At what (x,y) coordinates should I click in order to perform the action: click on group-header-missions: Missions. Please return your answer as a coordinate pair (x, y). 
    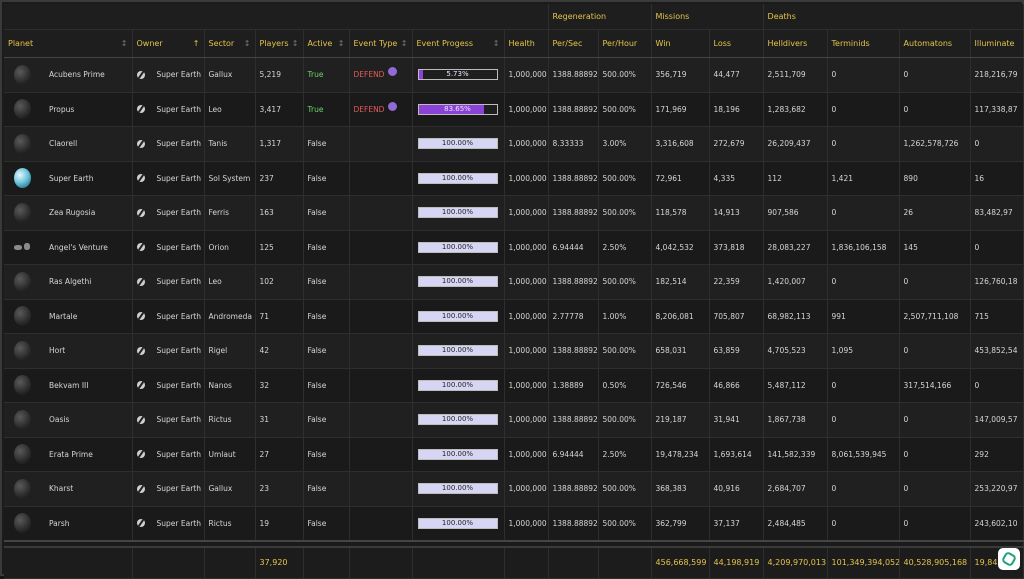
    Looking at the image, I should click on (707, 17).